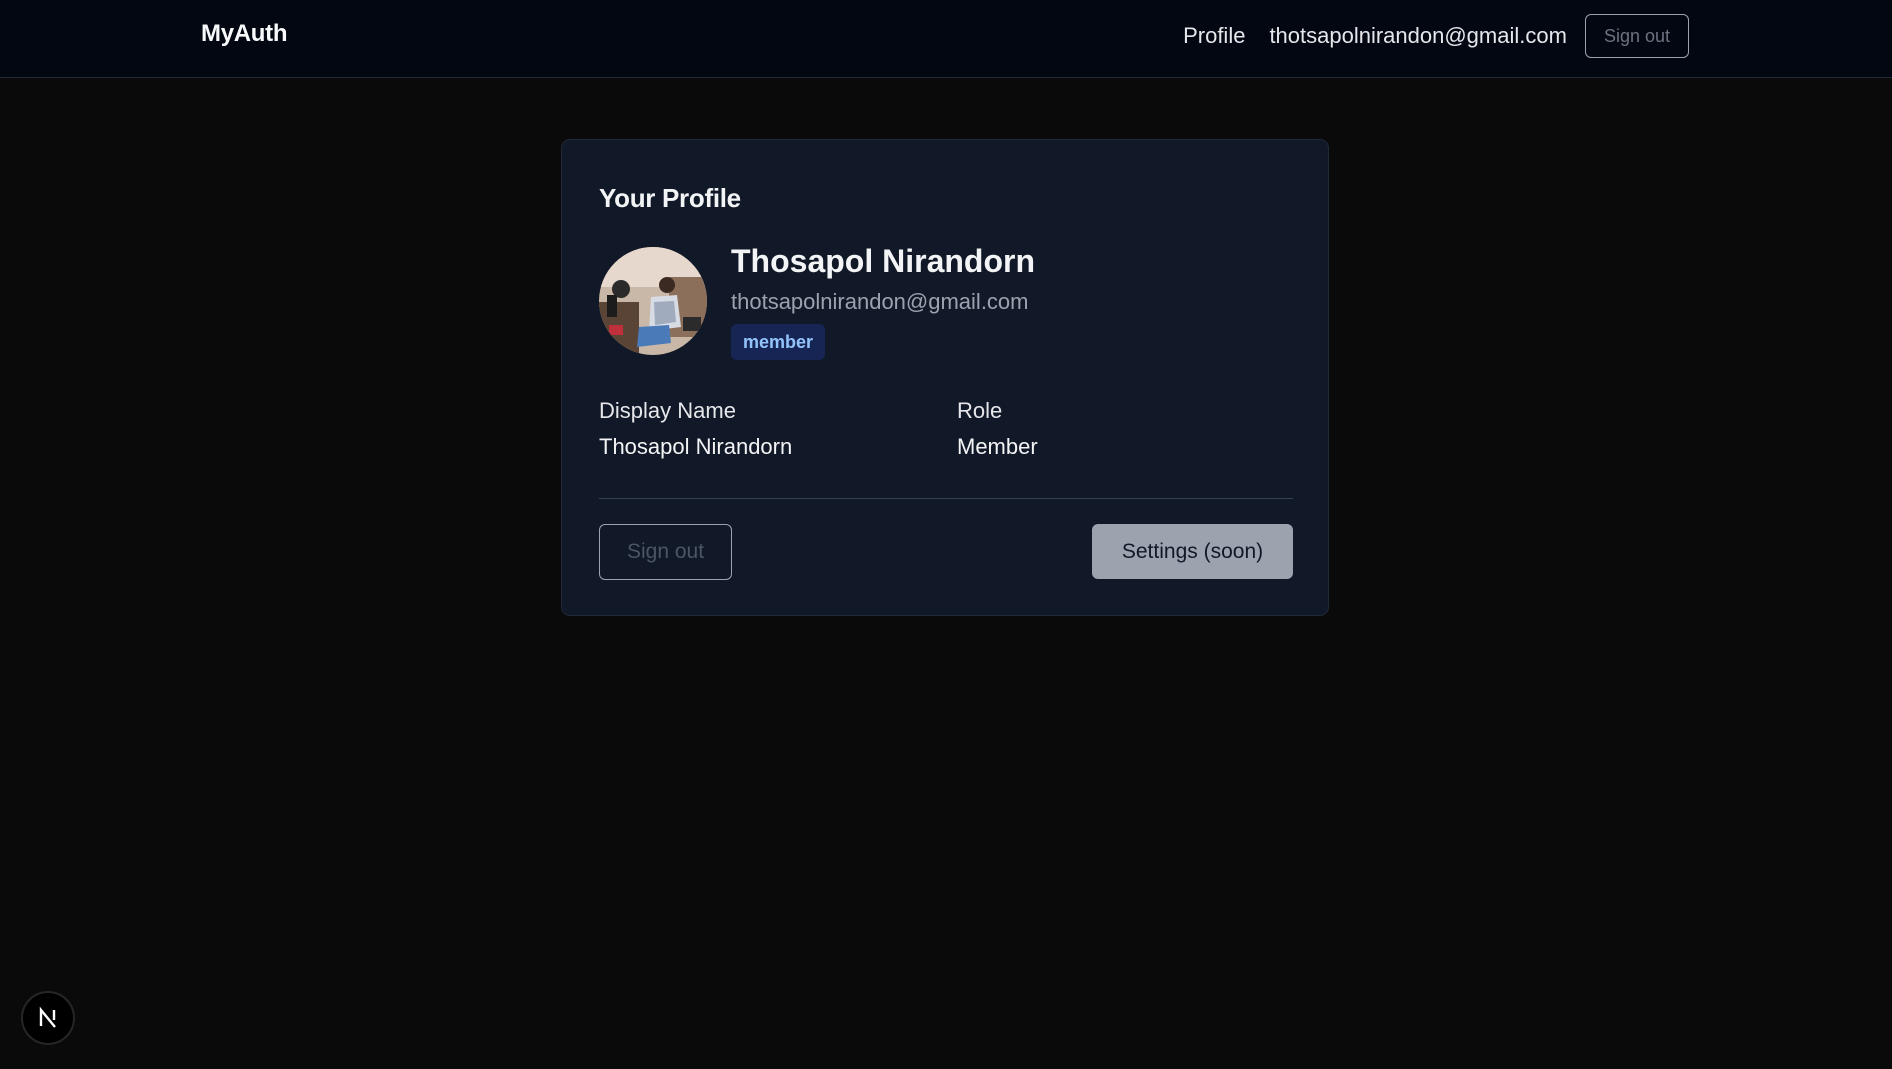  Describe the element at coordinates (997, 446) in the screenshot. I see `role-value: Member` at that location.